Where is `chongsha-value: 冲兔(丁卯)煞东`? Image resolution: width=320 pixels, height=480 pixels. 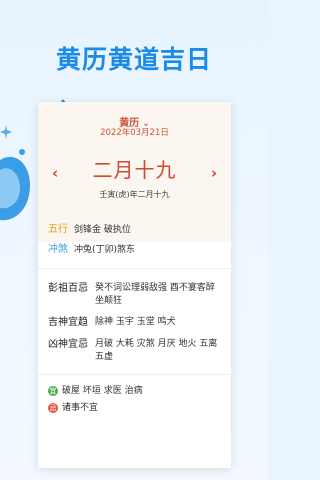
chongsha-value: 冲兔(丁卯)煞东 is located at coordinates (105, 250).